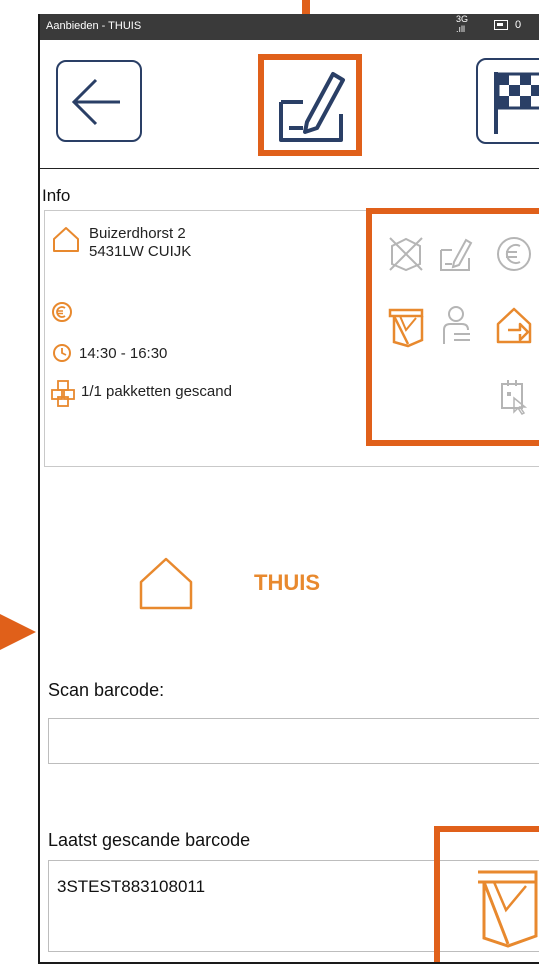 Image resolution: width=539 pixels, height=964 pixels. I want to click on back-arrow-icon, so click(95, 102).